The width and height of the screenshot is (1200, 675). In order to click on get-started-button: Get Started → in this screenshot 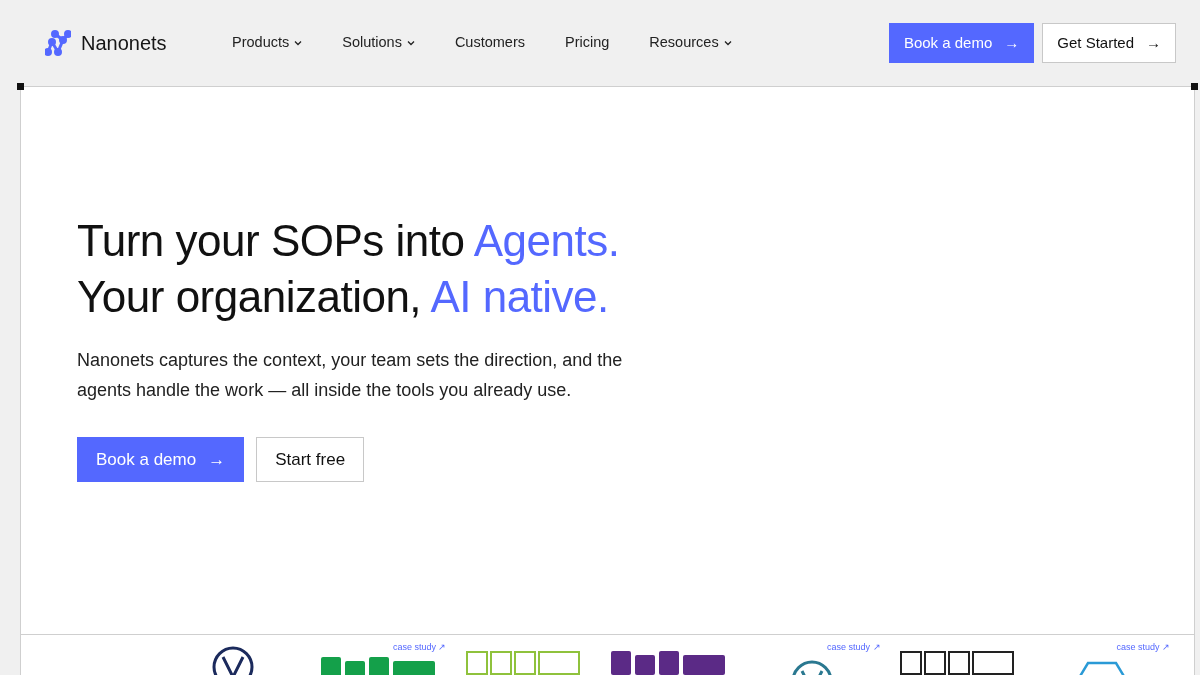, I will do `click(1109, 43)`.